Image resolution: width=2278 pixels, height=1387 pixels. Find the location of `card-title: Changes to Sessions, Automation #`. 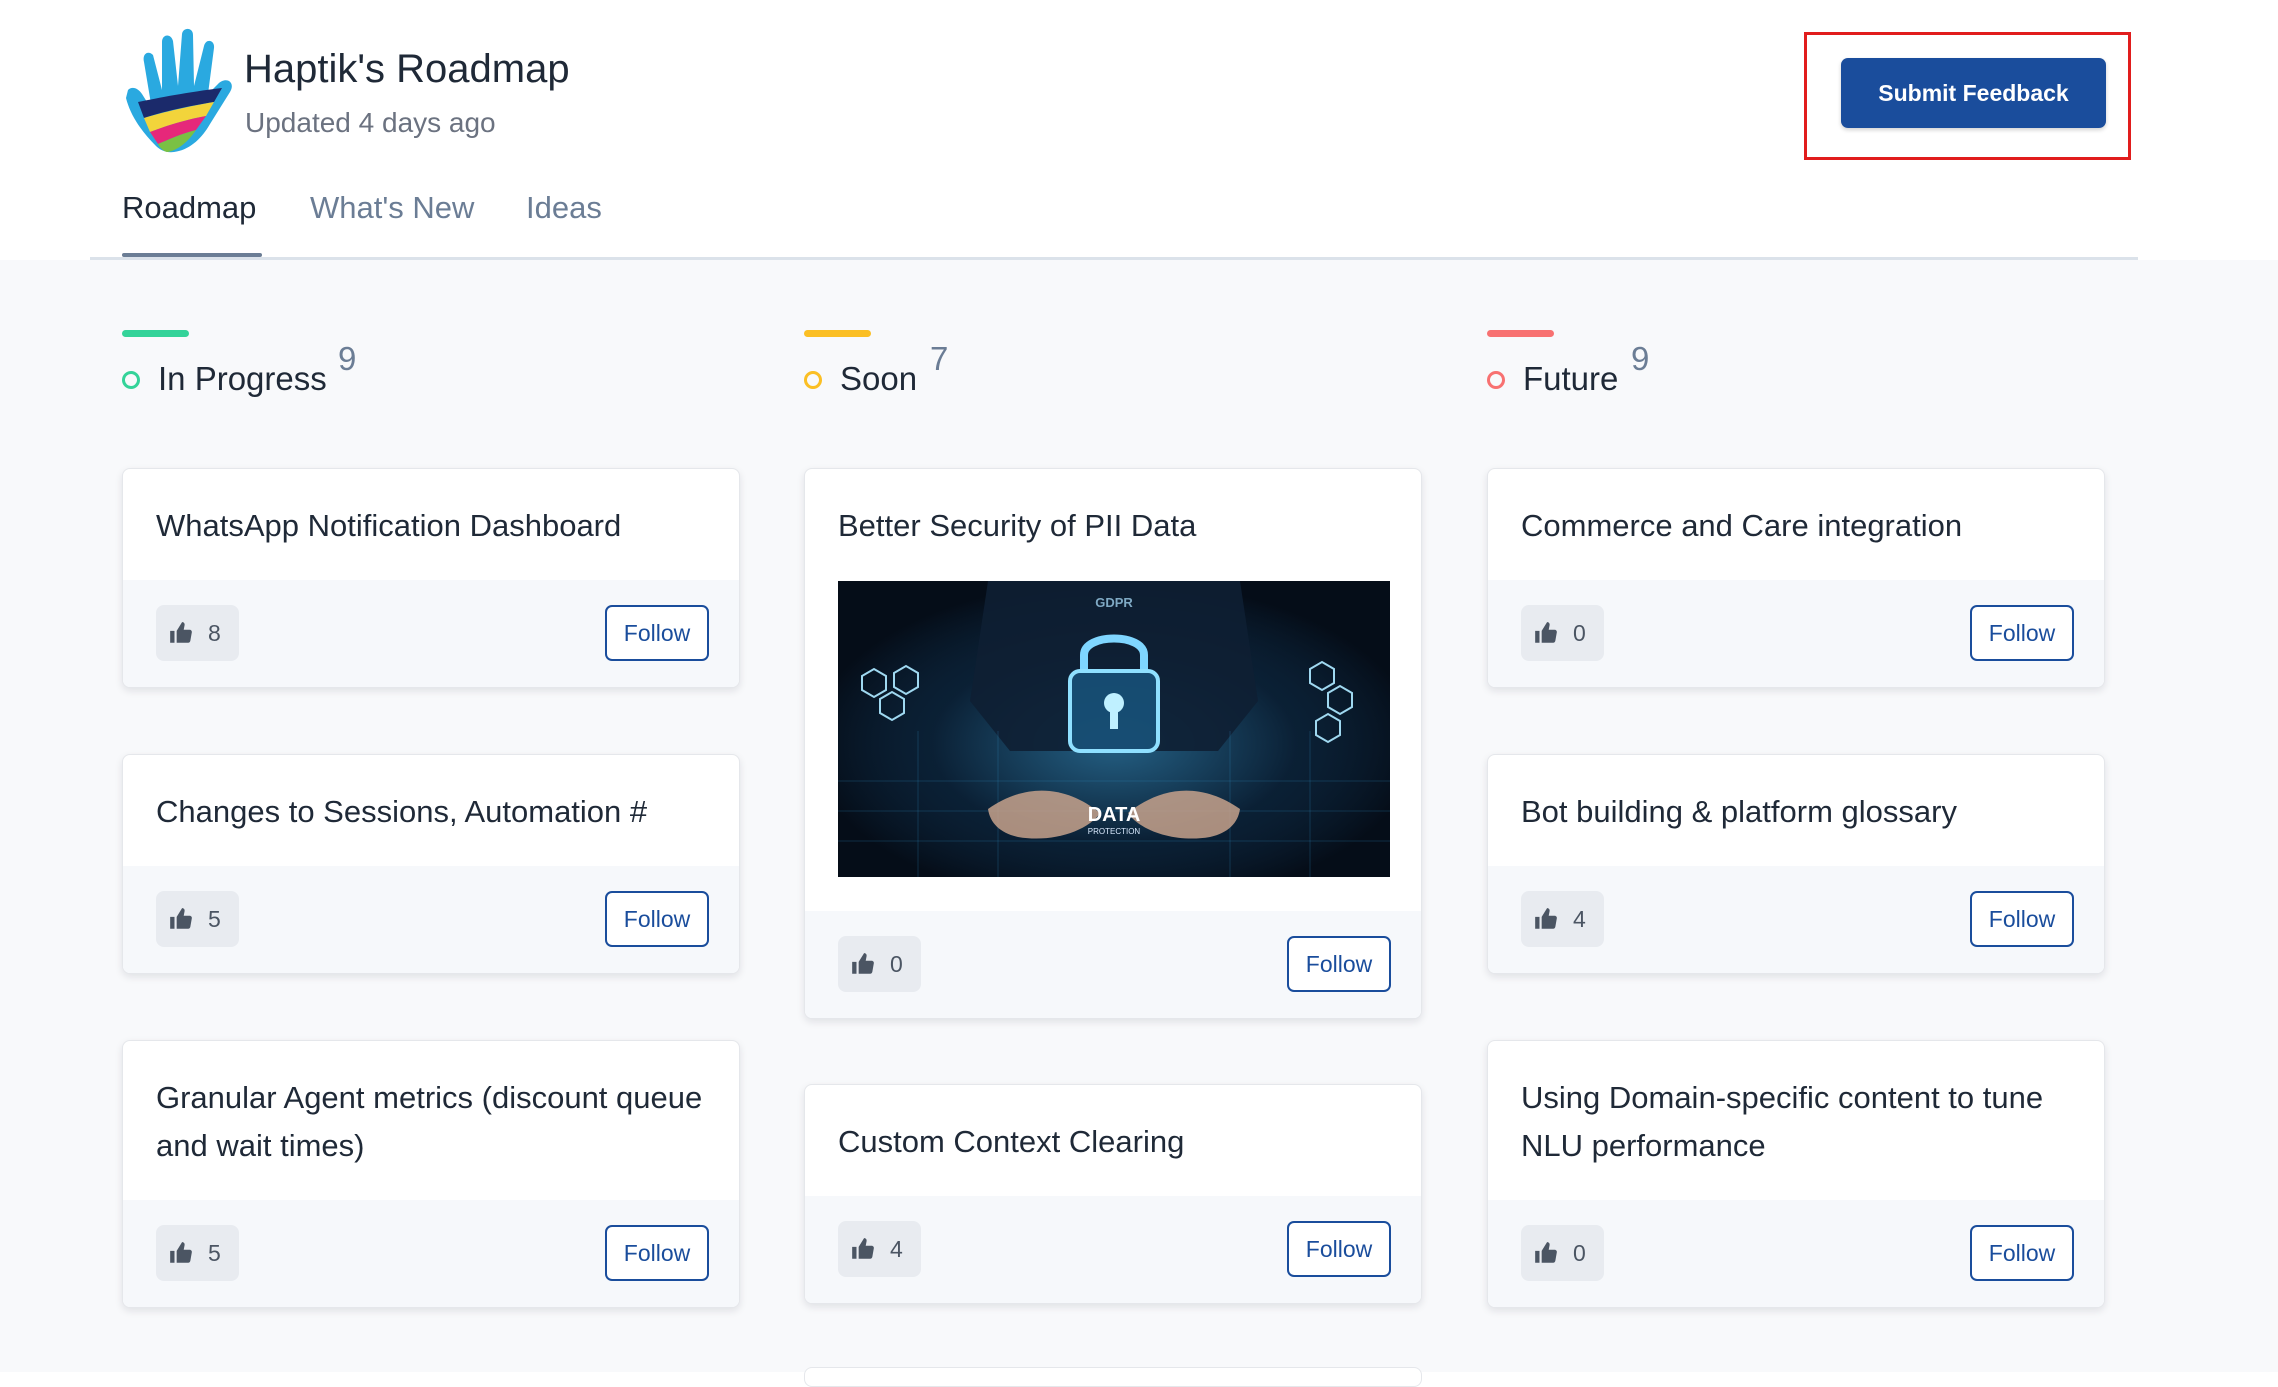

card-title: Changes to Sessions, Automation # is located at coordinates (402, 811).